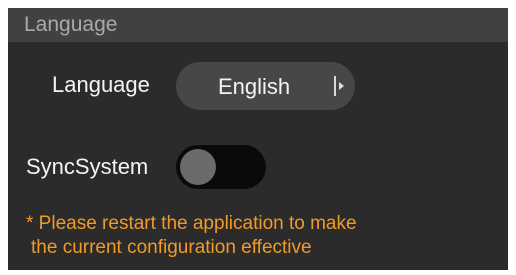  I want to click on sync-system-label: SyncSystem, so click(87, 166).